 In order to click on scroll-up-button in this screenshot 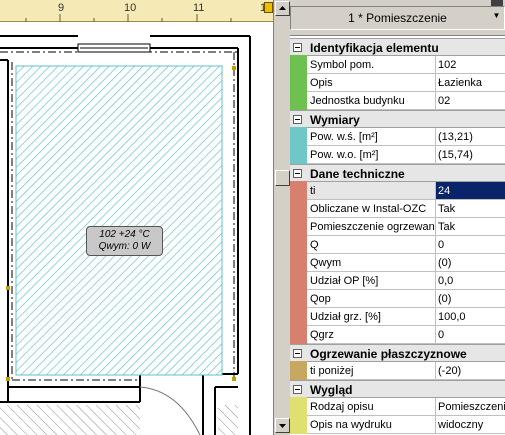, I will do `click(282, 8)`.